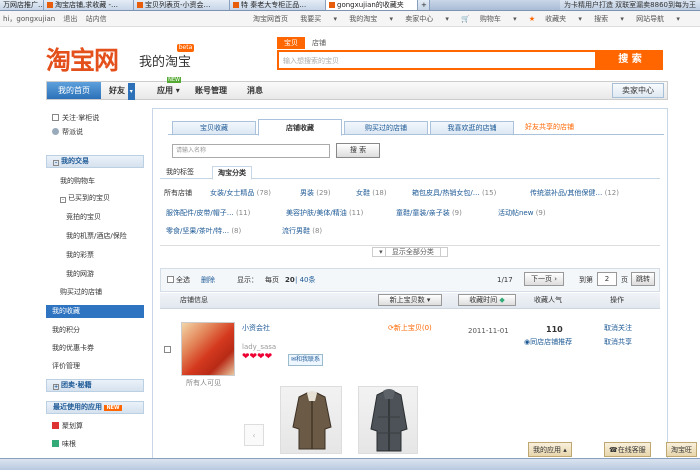 This screenshot has height=470, width=700. I want to click on search-tab-items: 宝贝, so click(291, 43).